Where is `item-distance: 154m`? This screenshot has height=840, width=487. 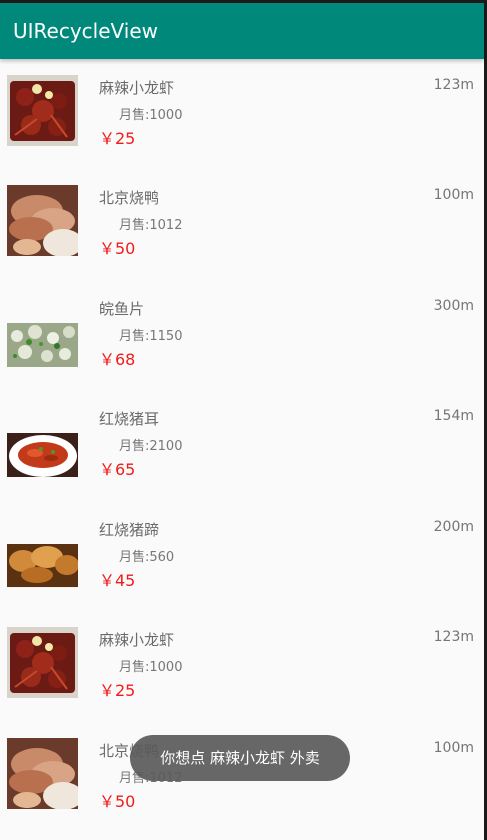 item-distance: 154m is located at coordinates (453, 416).